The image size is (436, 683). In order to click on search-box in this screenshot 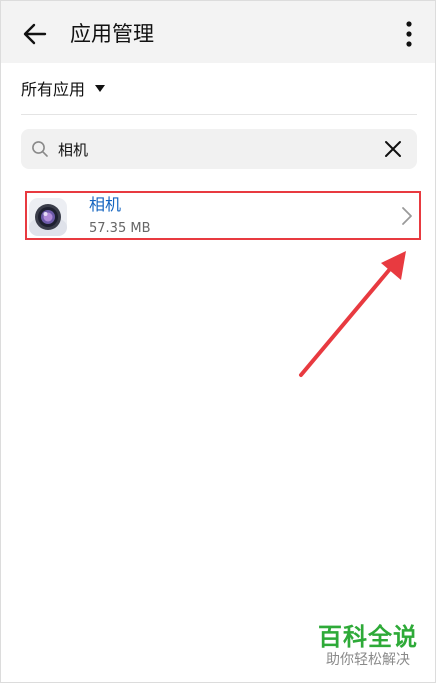, I will do `click(219, 149)`.